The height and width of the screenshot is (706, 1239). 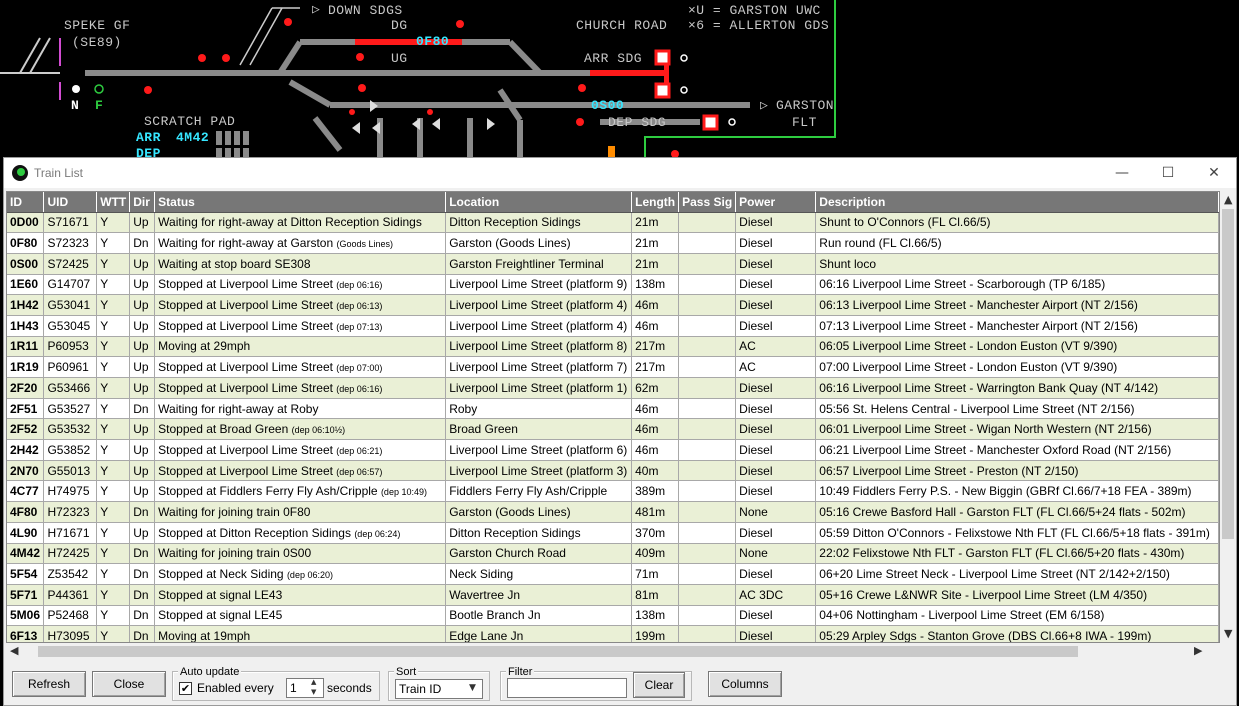 What do you see at coordinates (1198, 650) in the screenshot?
I see `scroll-right-icon: ▶` at bounding box center [1198, 650].